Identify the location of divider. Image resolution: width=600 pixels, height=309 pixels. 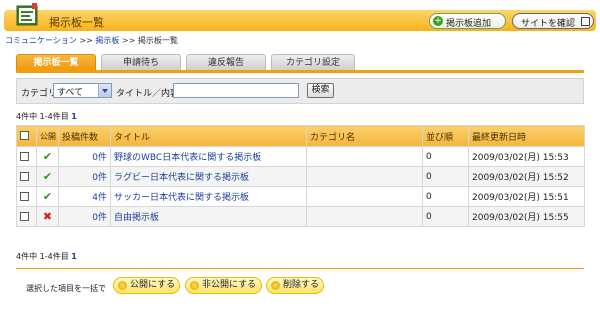
(300, 268).